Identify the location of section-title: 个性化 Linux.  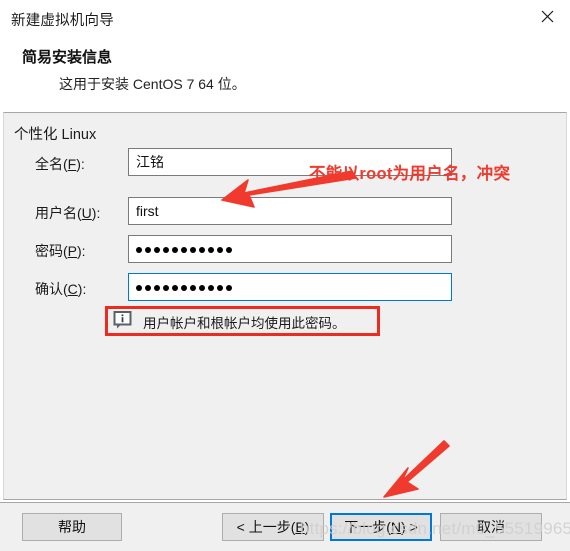
(55, 135).